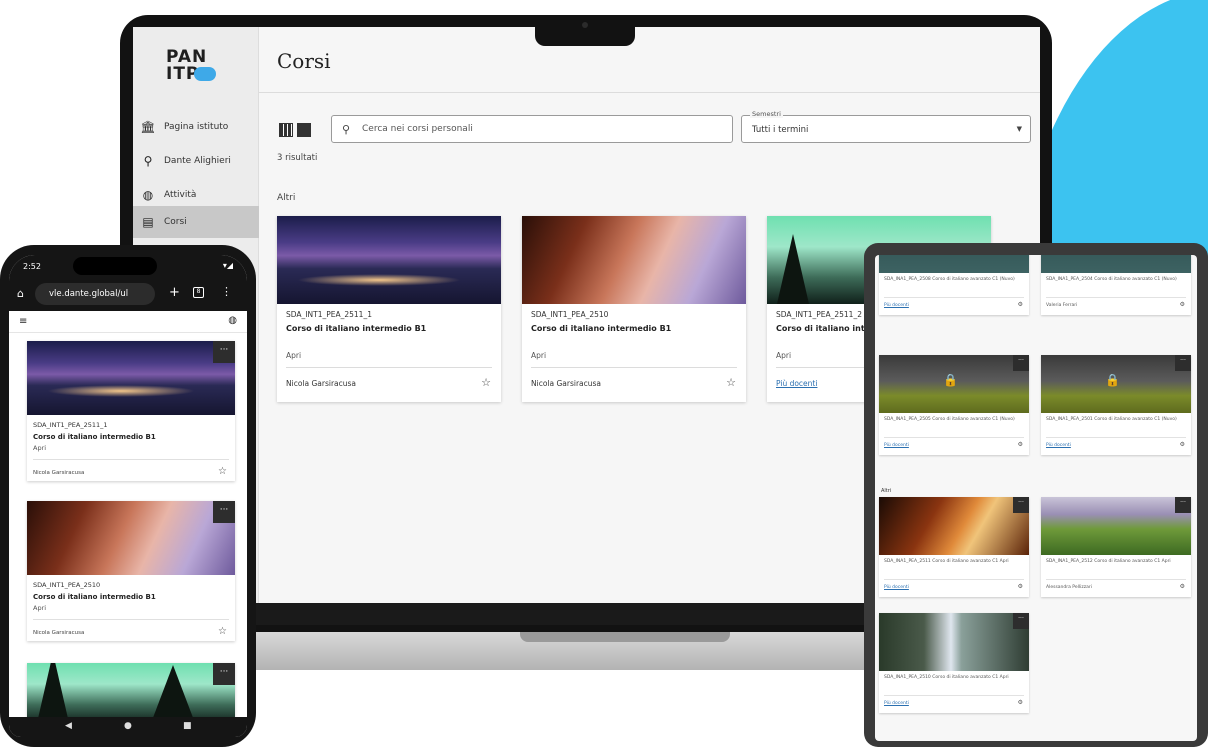 The width and height of the screenshot is (1208, 747). I want to click on course-code: SDA_INT1_PEA_2511_2, so click(819, 314).